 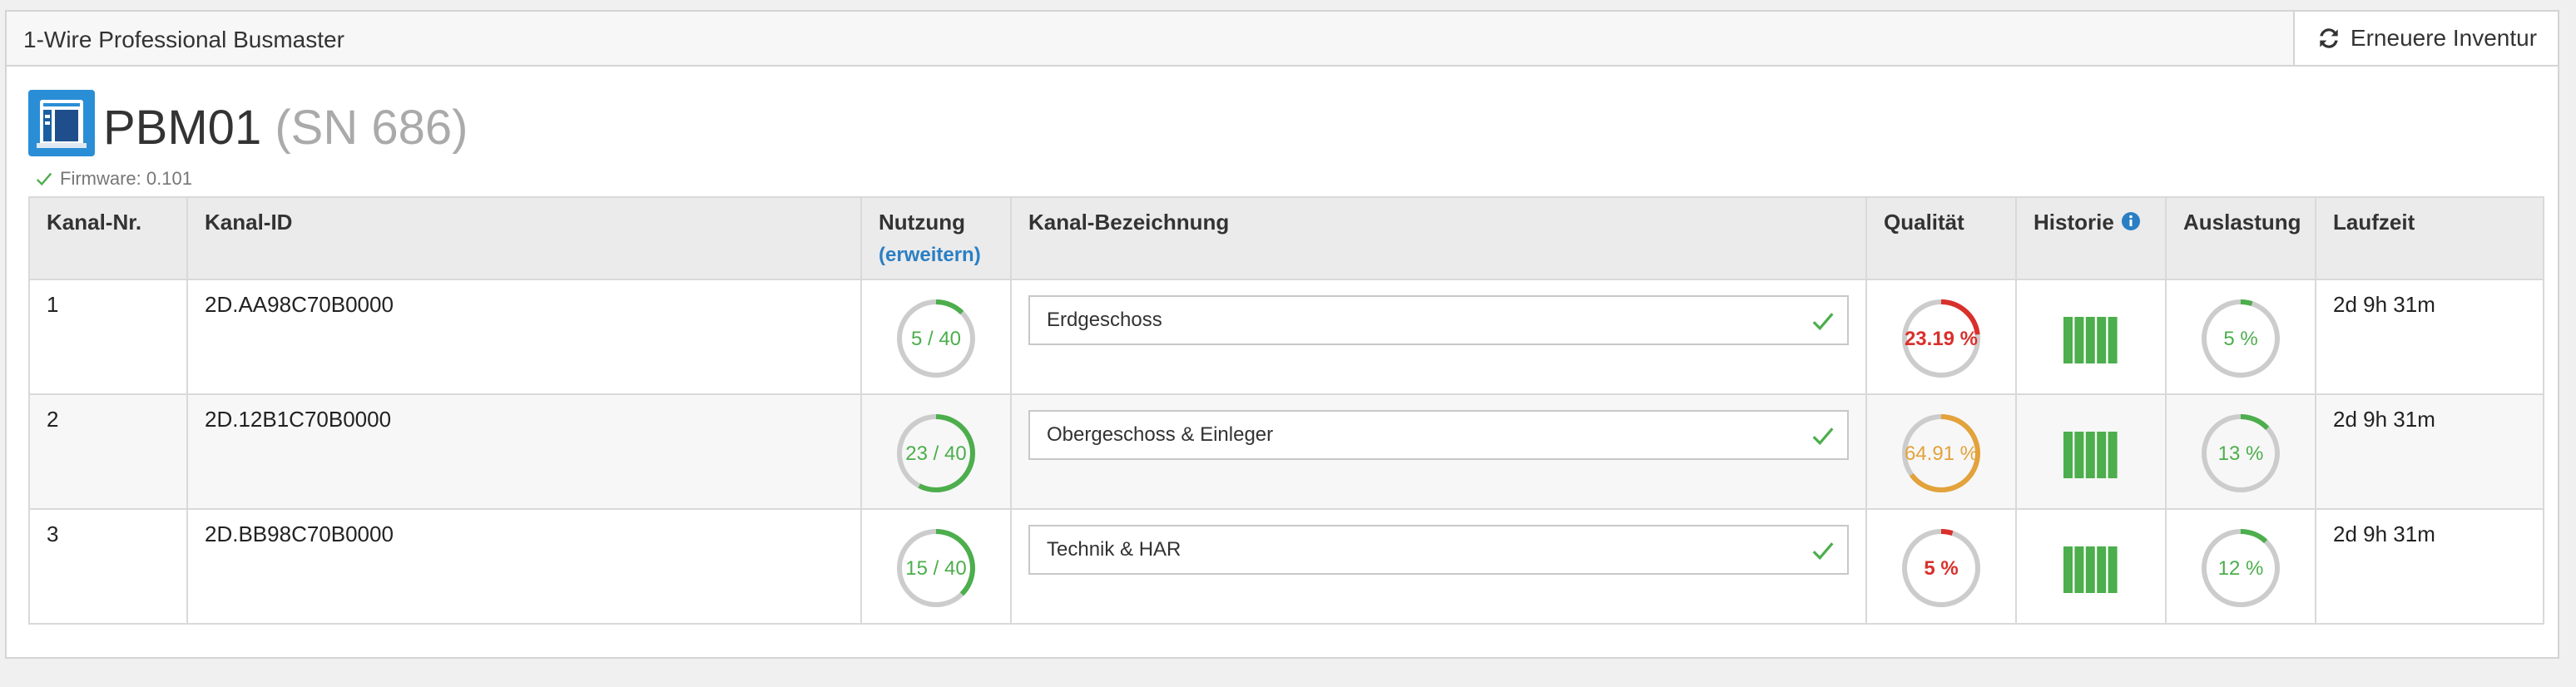 What do you see at coordinates (2241, 238) in the screenshot?
I see `header-load: Auslastung` at bounding box center [2241, 238].